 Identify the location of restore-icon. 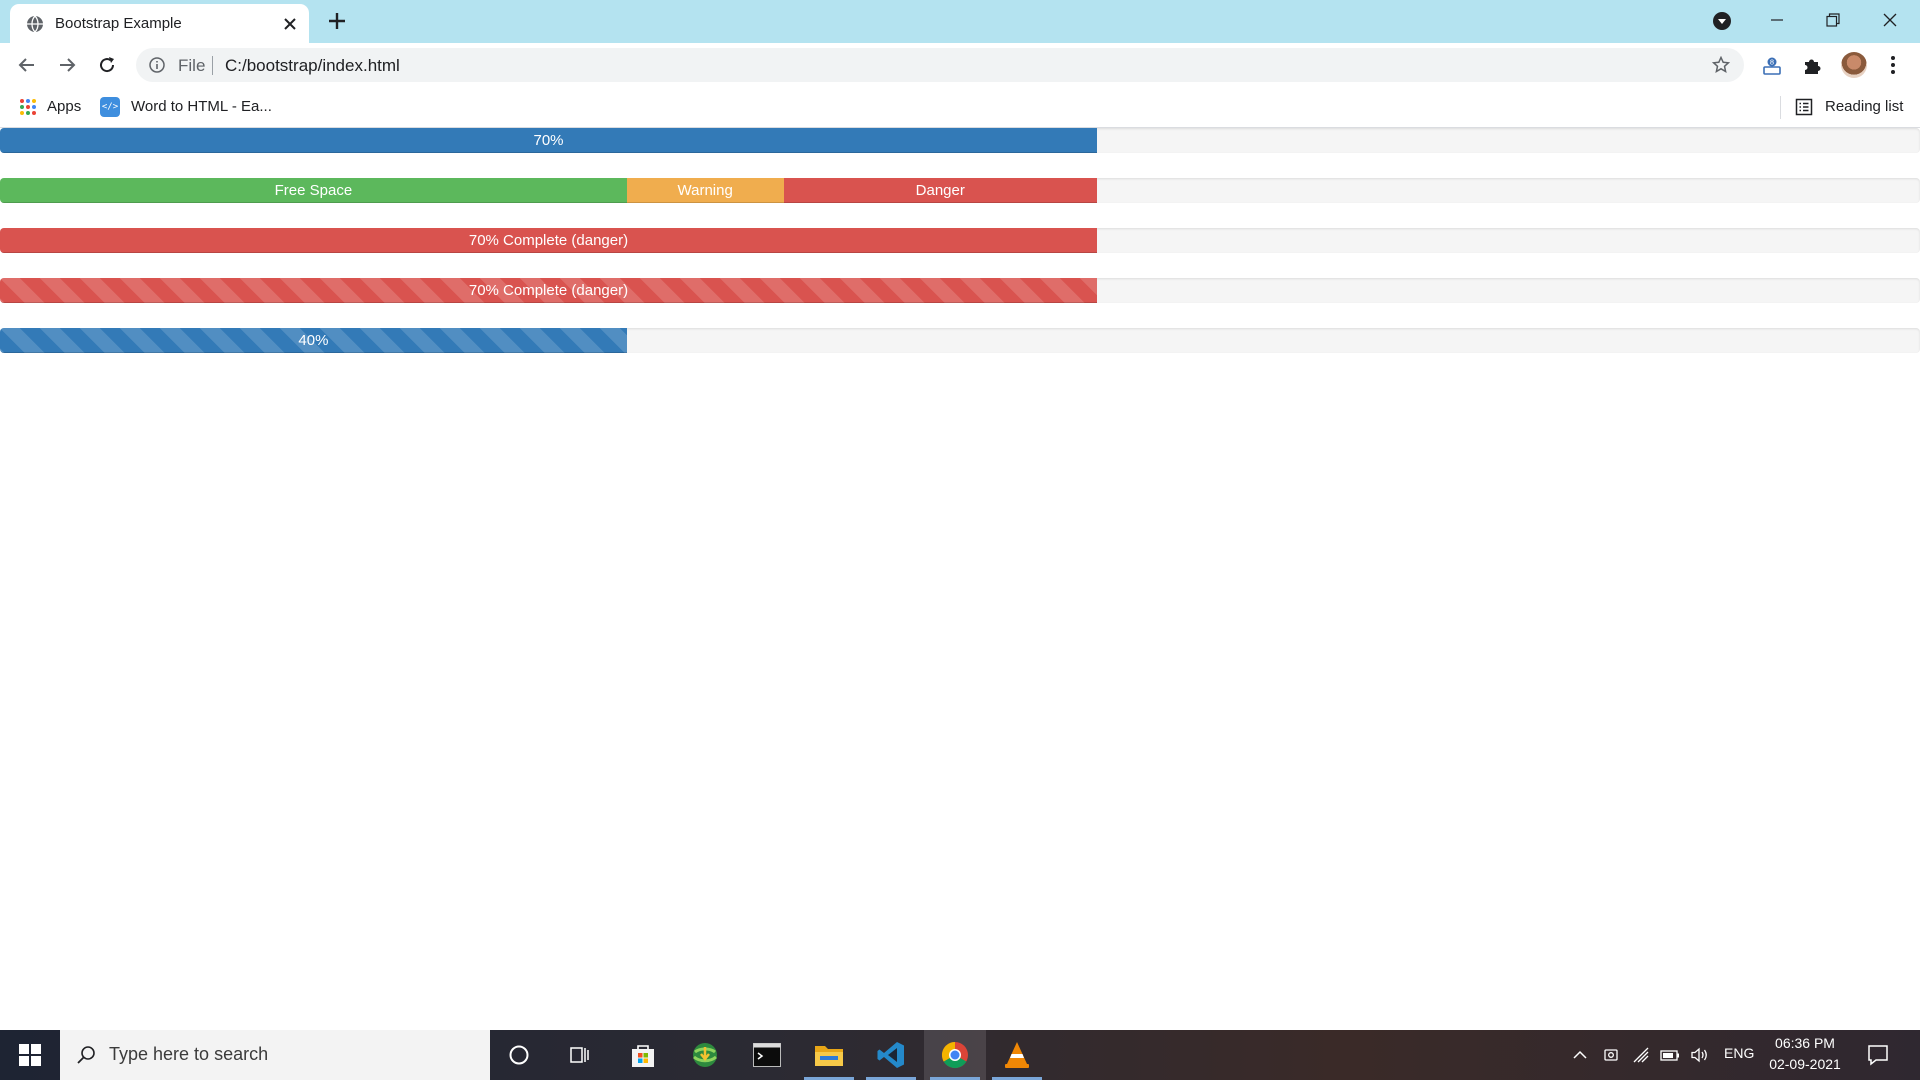
(1833, 20).